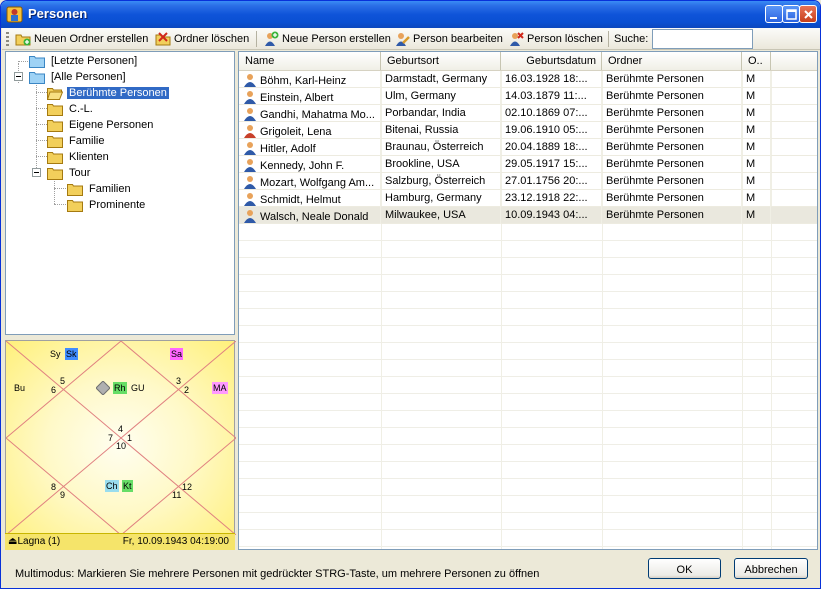  I want to click on cell-place: Braunau, Österreich, so click(441, 147).